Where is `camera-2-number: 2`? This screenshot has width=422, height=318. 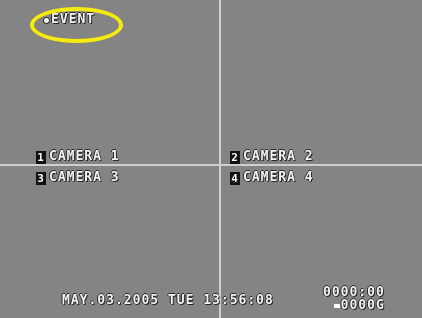
camera-2-number: 2 is located at coordinates (235, 157).